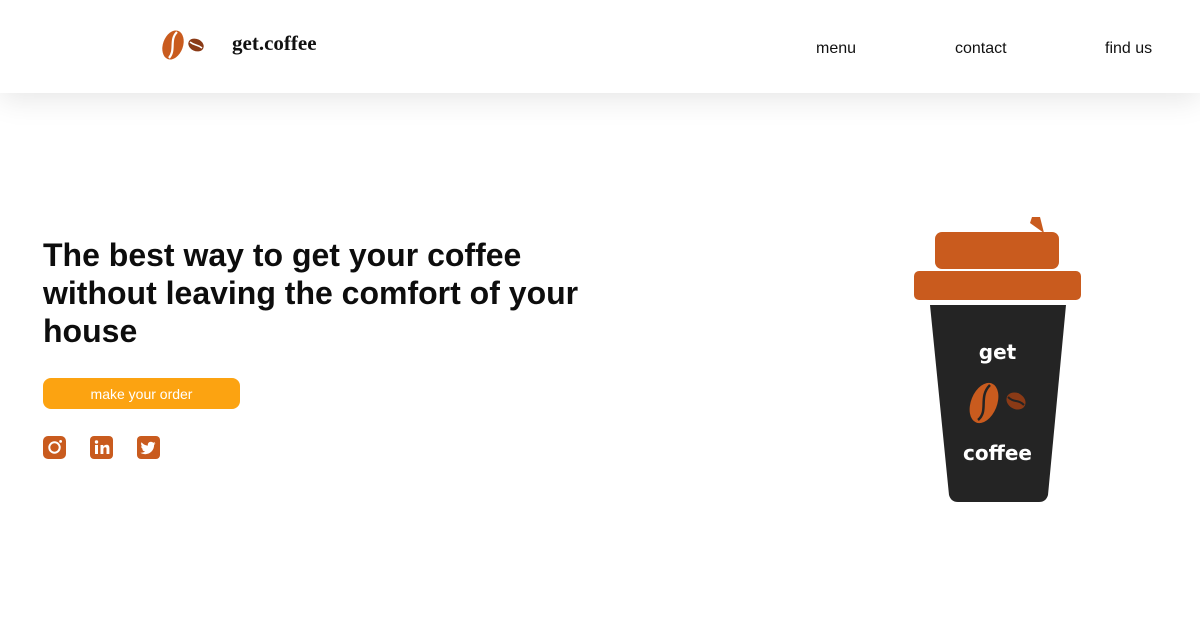  What do you see at coordinates (997, 352) in the screenshot?
I see `cup-text-get: get` at bounding box center [997, 352].